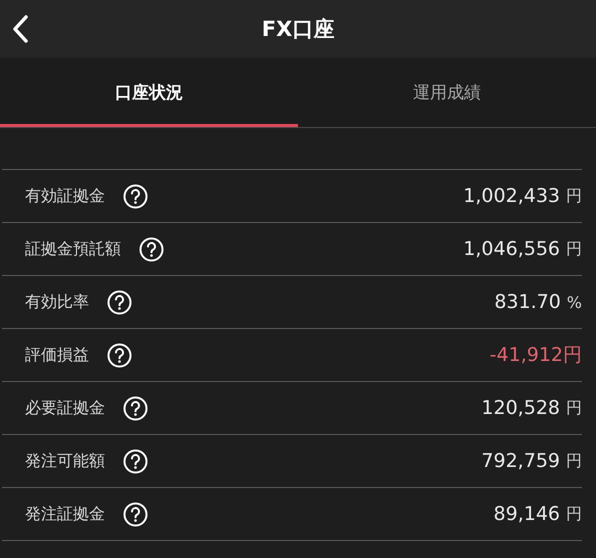  I want to click on row-label: 必要証拠金, so click(65, 408).